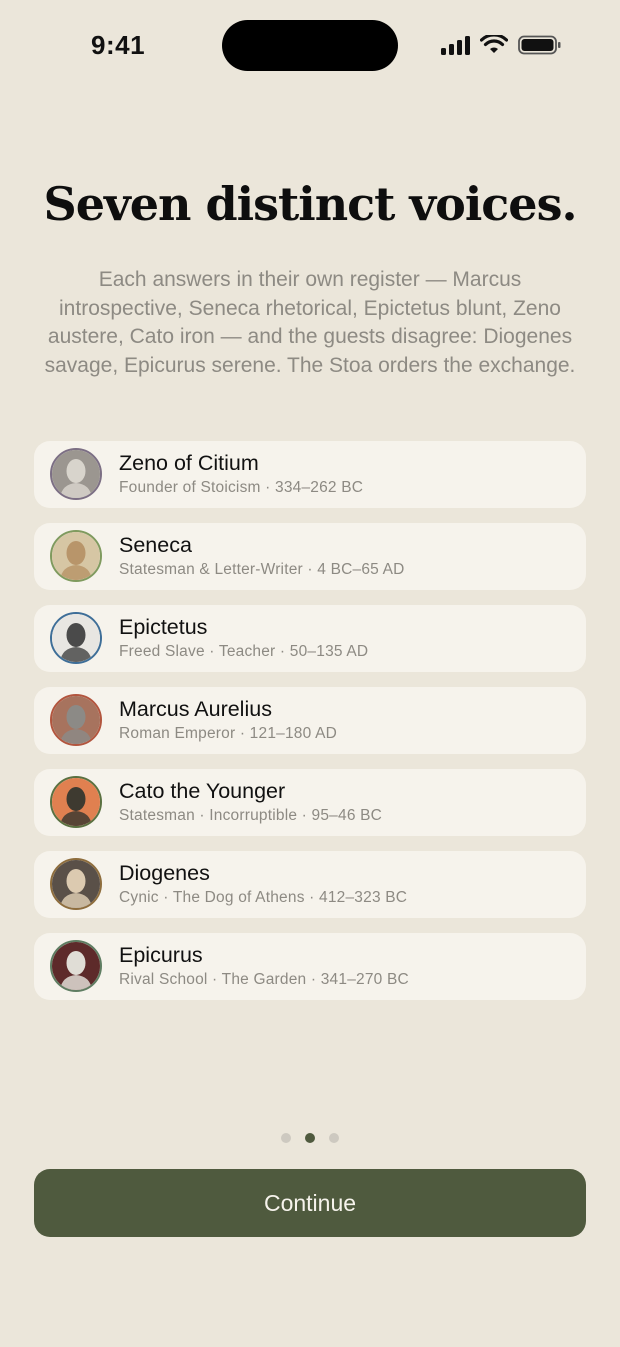 Image resolution: width=620 pixels, height=1347 pixels. I want to click on page-dot-active, so click(310, 1138).